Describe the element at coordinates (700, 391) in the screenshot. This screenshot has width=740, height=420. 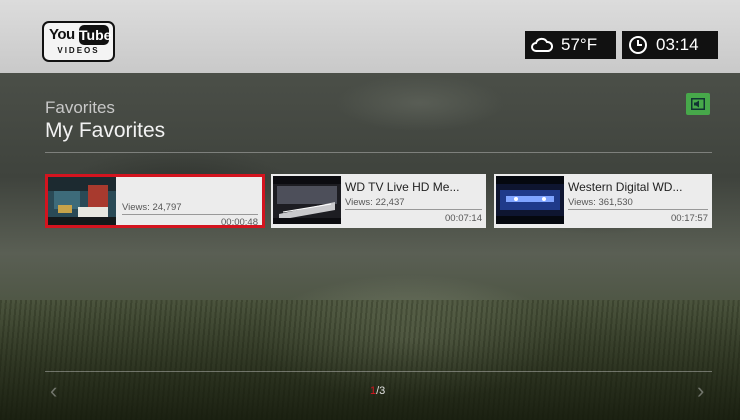
I see `next-page-arrow: ›` at that location.